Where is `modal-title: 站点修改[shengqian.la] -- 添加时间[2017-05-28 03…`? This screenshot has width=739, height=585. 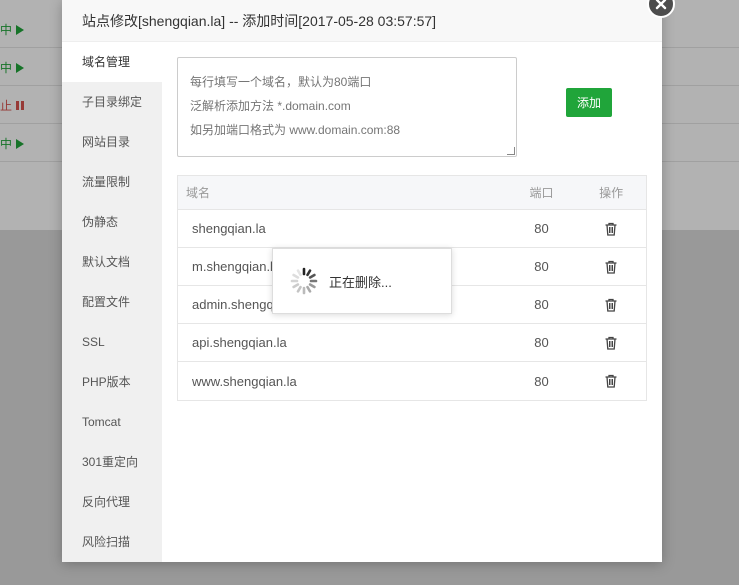 modal-title: 站点修改[shengqian.la] -- 添加时间[2017-05-28 03… is located at coordinates (259, 20).